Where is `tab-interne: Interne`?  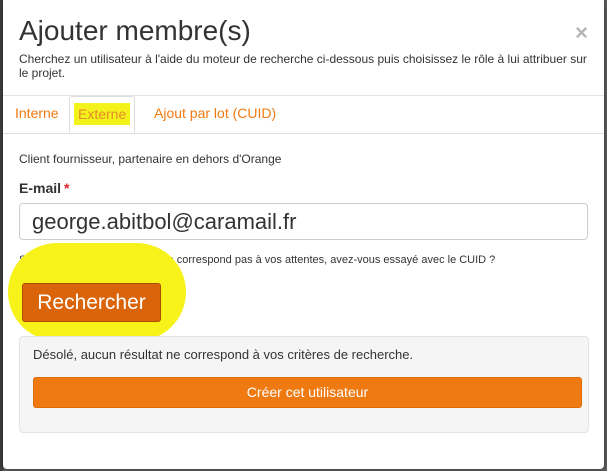
tab-interne: Interne is located at coordinates (37, 113).